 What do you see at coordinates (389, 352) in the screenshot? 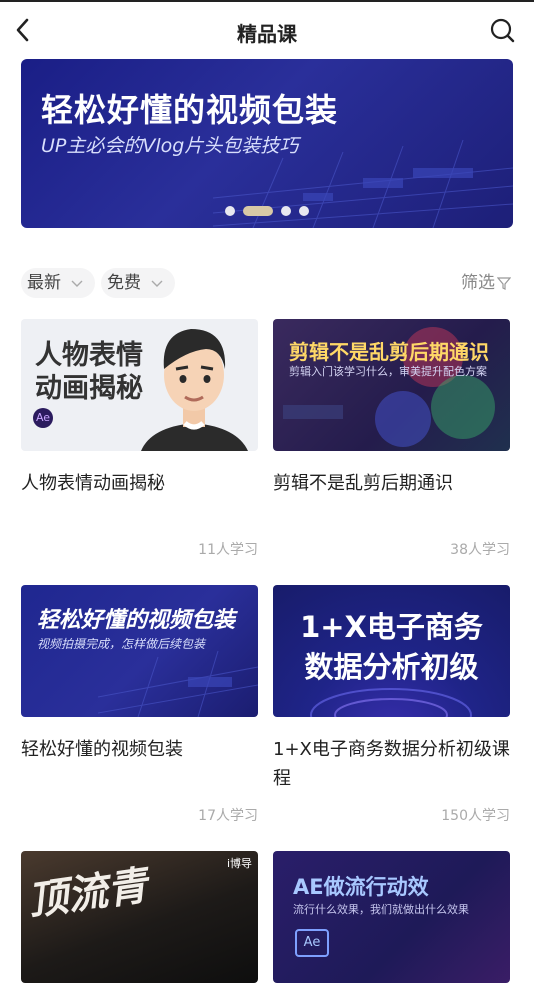
I see `thumb-title: 剪辑不是乱剪后期通识` at bounding box center [389, 352].